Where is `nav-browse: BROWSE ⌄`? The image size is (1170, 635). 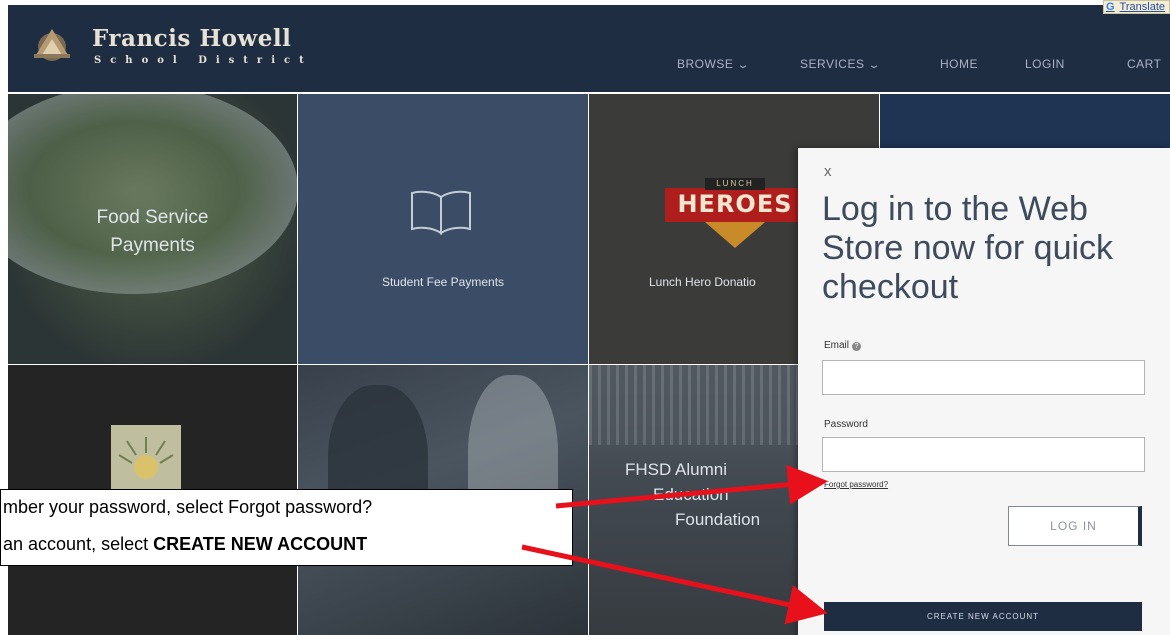 nav-browse: BROWSE ⌄ is located at coordinates (714, 64).